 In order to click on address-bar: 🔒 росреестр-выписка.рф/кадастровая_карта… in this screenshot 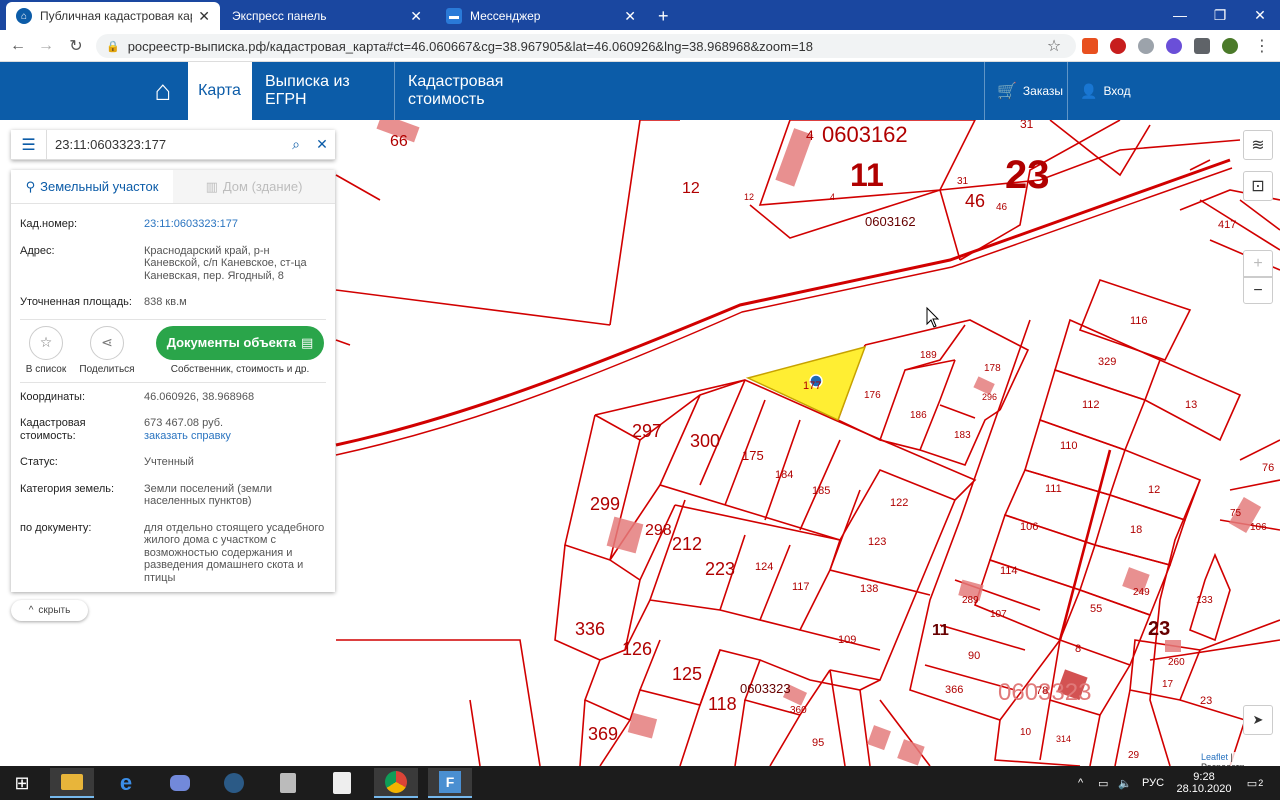, I will do `click(586, 46)`.